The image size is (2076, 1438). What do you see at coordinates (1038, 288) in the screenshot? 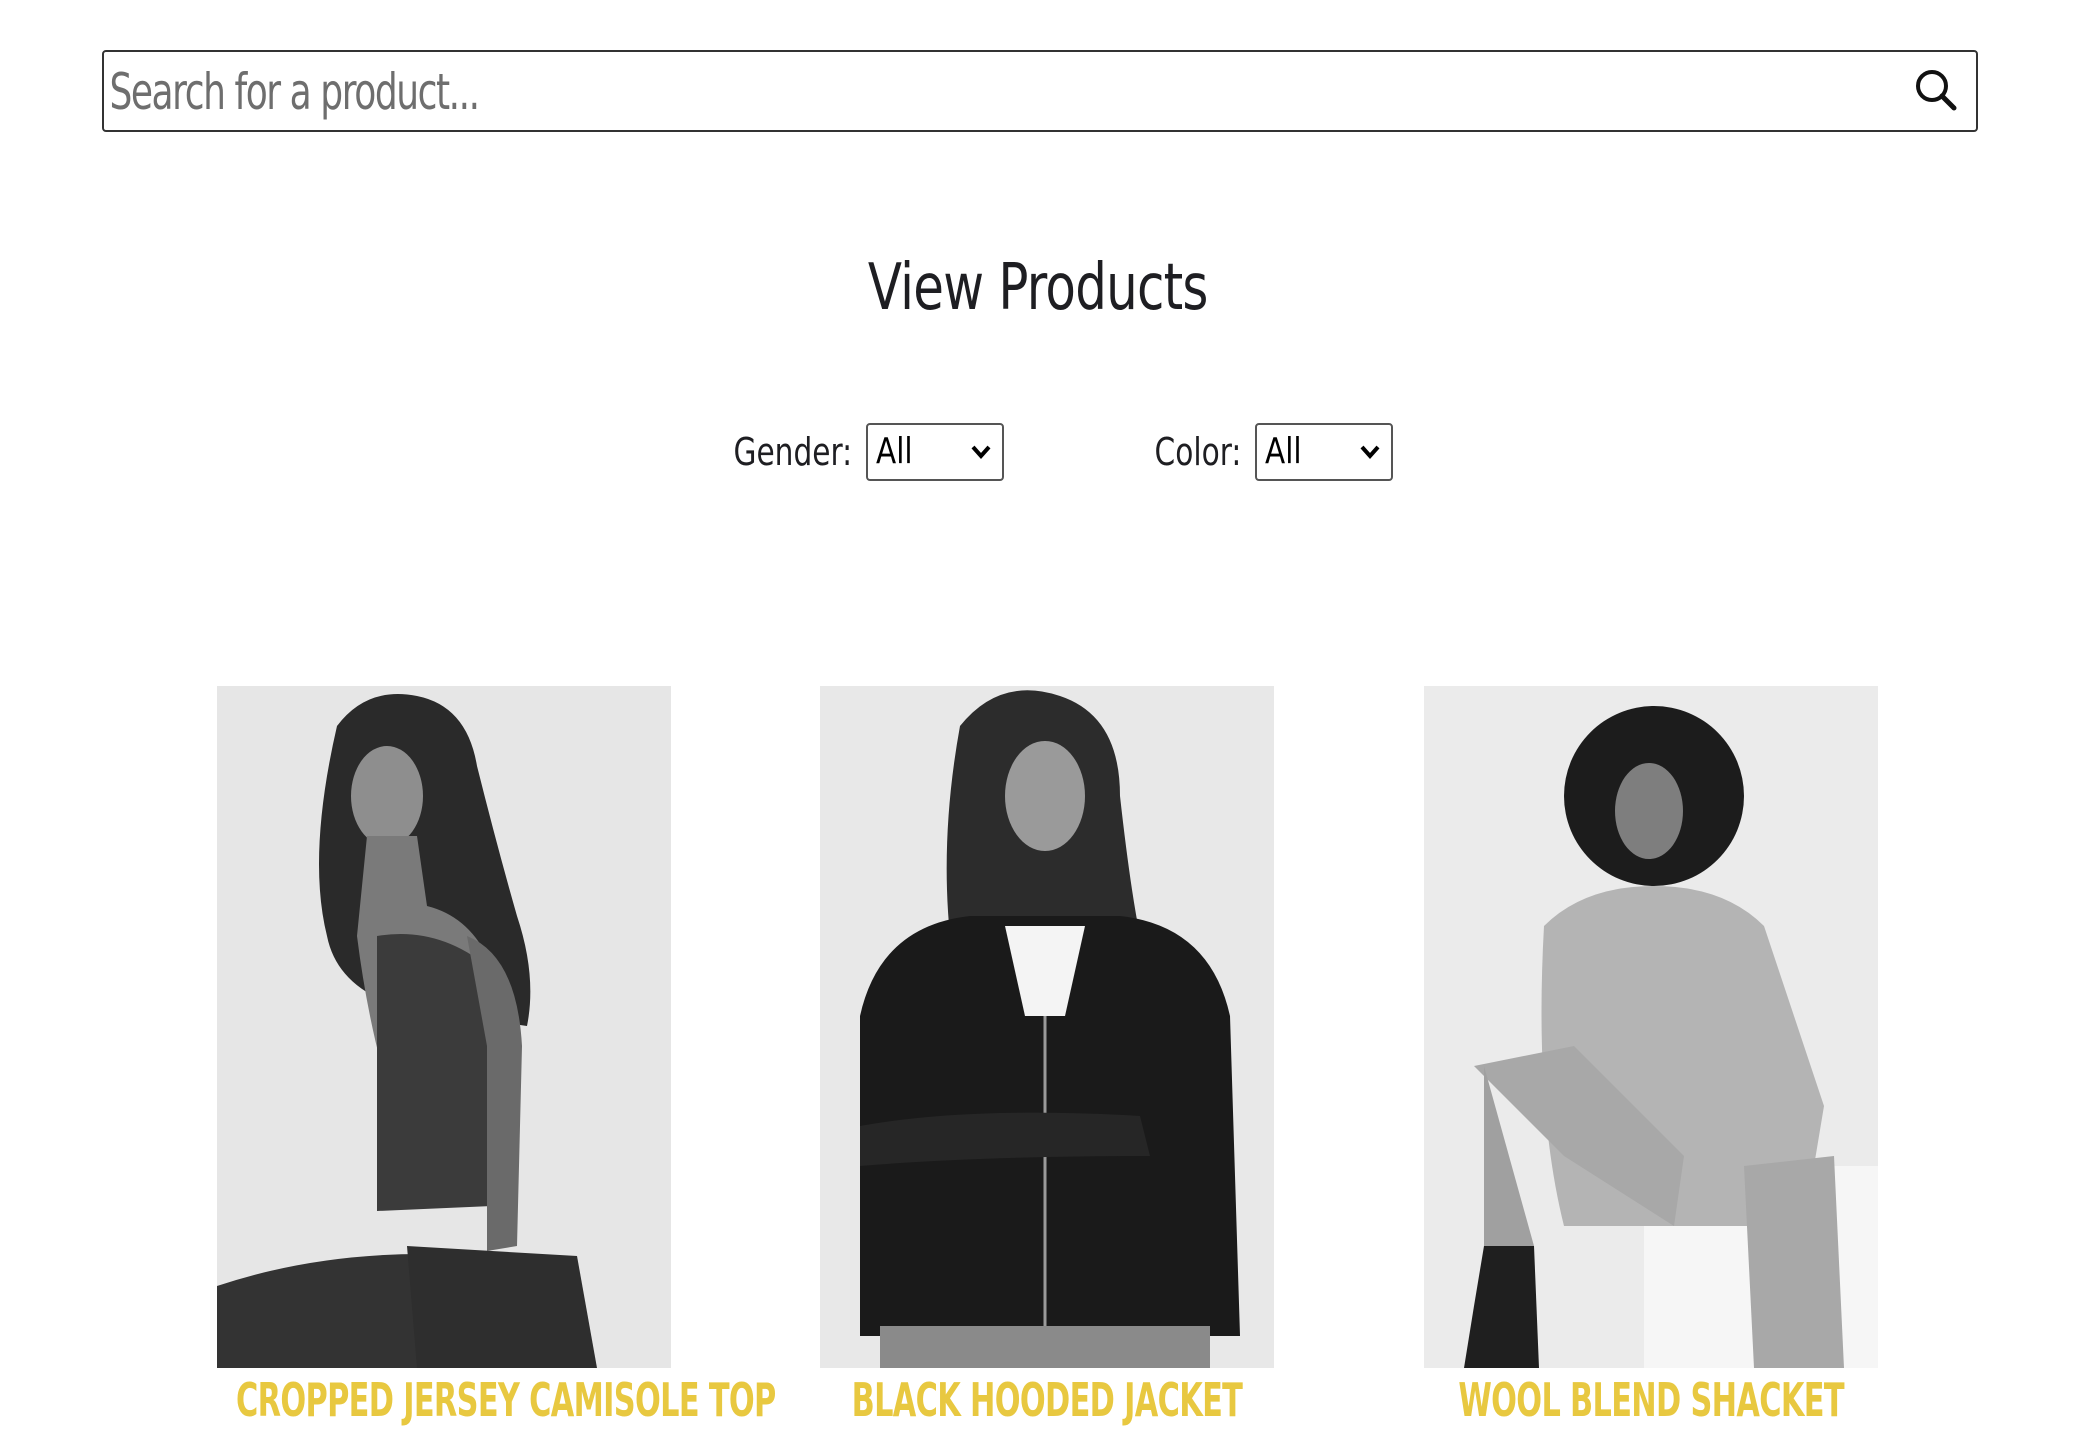
I see `page-title: View Products` at bounding box center [1038, 288].